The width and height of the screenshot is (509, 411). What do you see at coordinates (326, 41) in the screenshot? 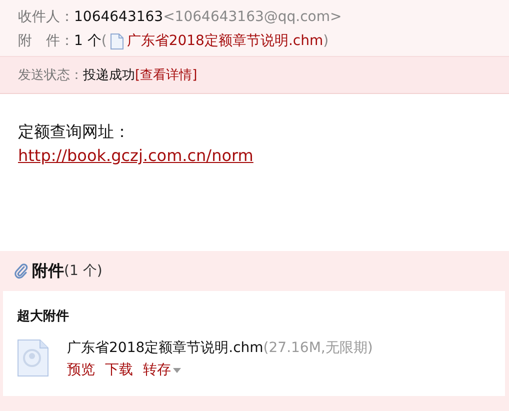
I see `parenthesis: )` at bounding box center [326, 41].